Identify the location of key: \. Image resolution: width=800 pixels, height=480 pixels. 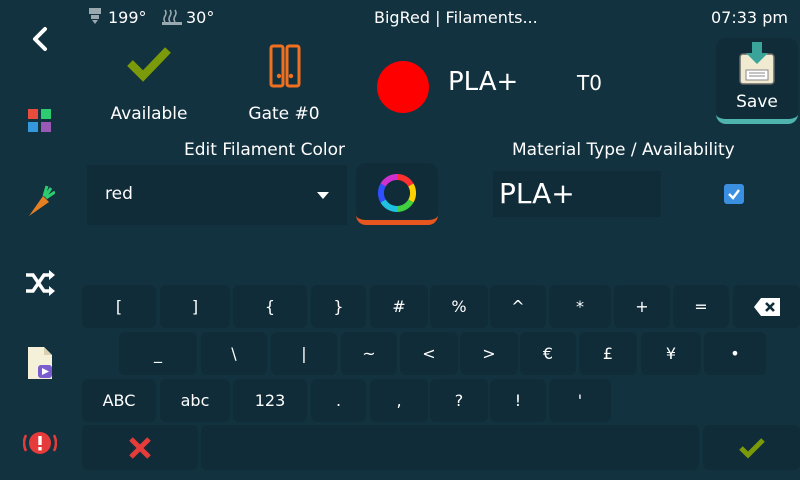
(234, 353).